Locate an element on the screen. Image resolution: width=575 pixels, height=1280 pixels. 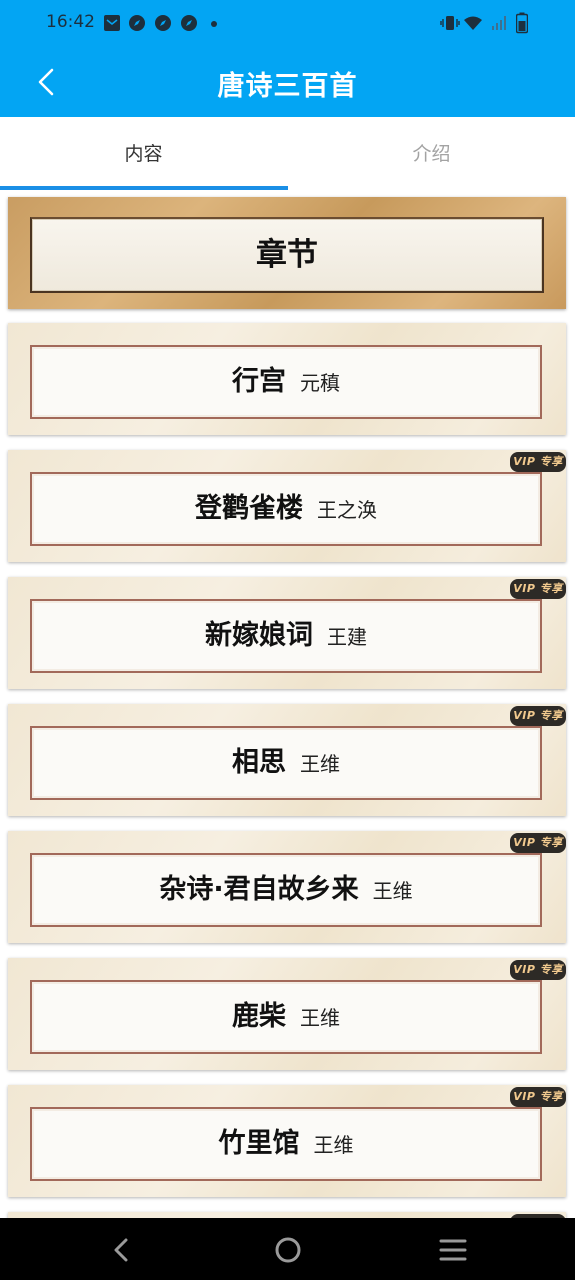
nav-back-icon is located at coordinates (121, 1250).